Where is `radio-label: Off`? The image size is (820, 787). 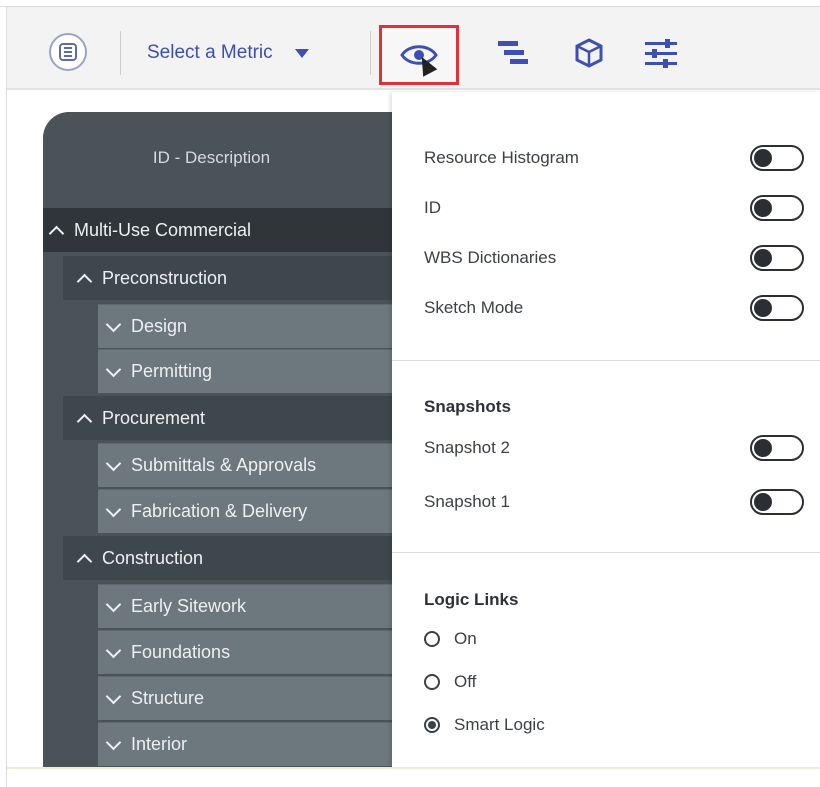
radio-label: Off is located at coordinates (465, 681).